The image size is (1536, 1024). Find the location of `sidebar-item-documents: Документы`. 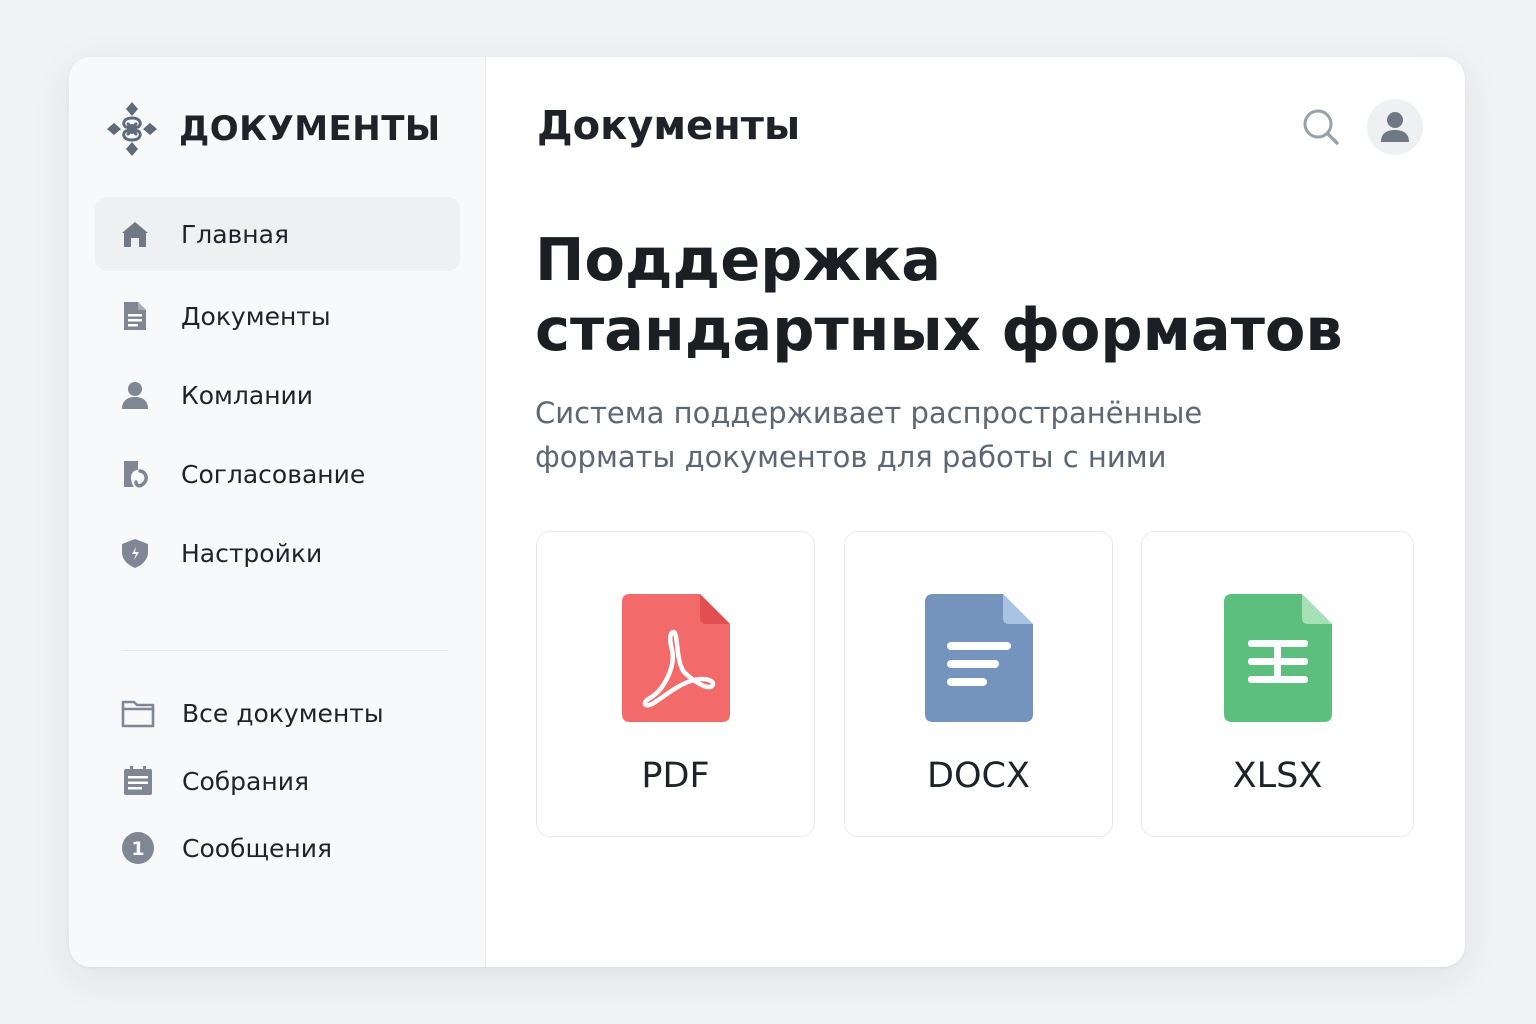

sidebar-item-documents: Документы is located at coordinates (277, 316).